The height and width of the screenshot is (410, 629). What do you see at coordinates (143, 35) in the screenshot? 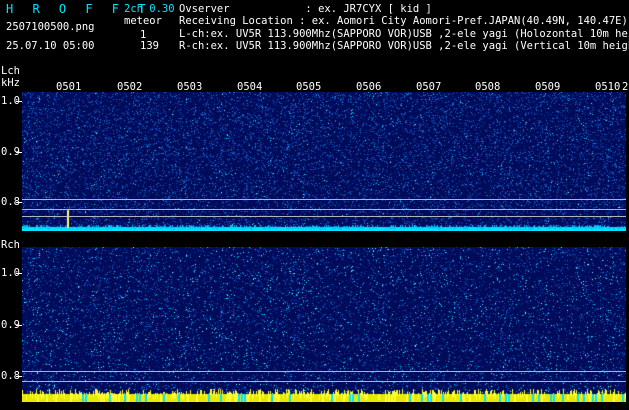
I see `meteor-count-lch: 1` at bounding box center [143, 35].